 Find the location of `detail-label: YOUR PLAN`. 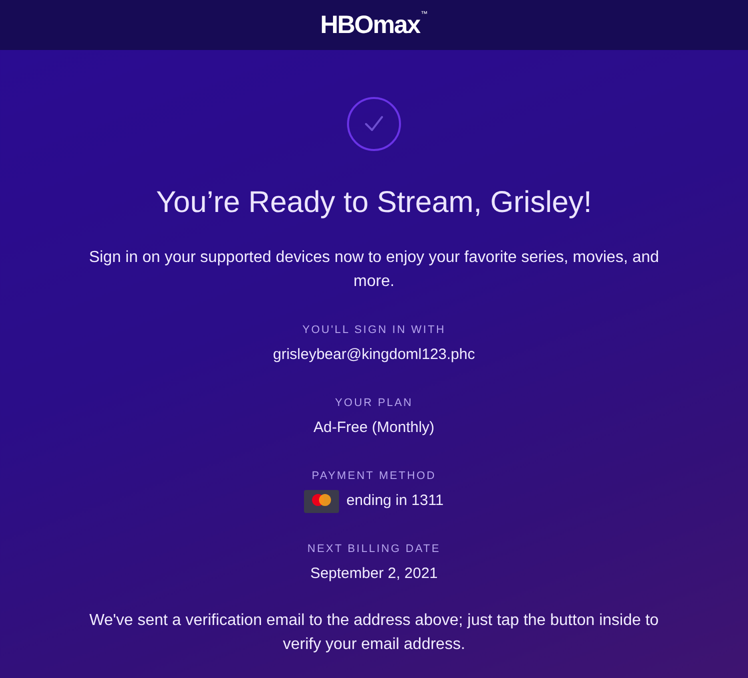

detail-label: YOUR PLAN is located at coordinates (373, 403).